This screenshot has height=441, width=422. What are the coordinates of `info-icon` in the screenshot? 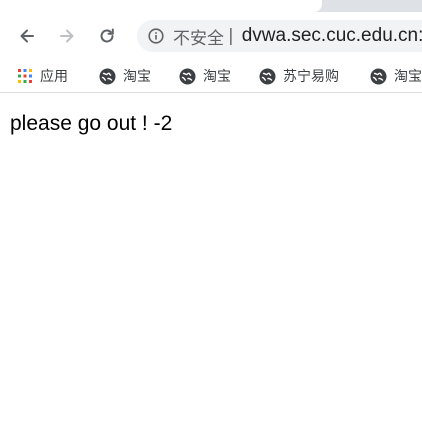 It's located at (156, 36).